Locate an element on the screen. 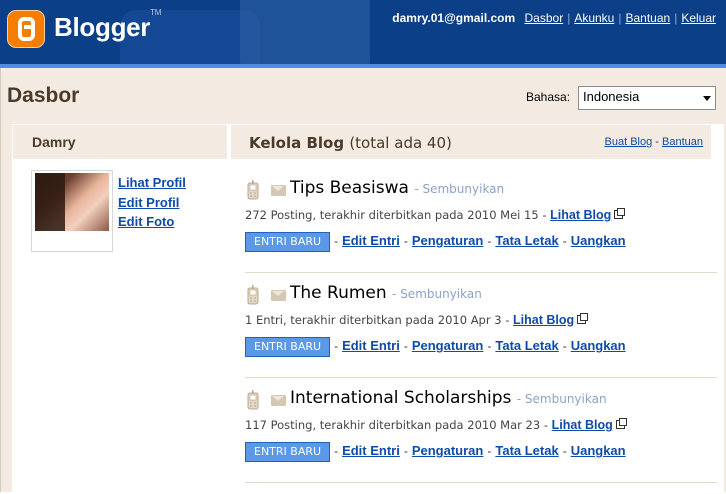 This screenshot has height=494, width=726. user-email: damry.01@gmail.com is located at coordinates (454, 18).